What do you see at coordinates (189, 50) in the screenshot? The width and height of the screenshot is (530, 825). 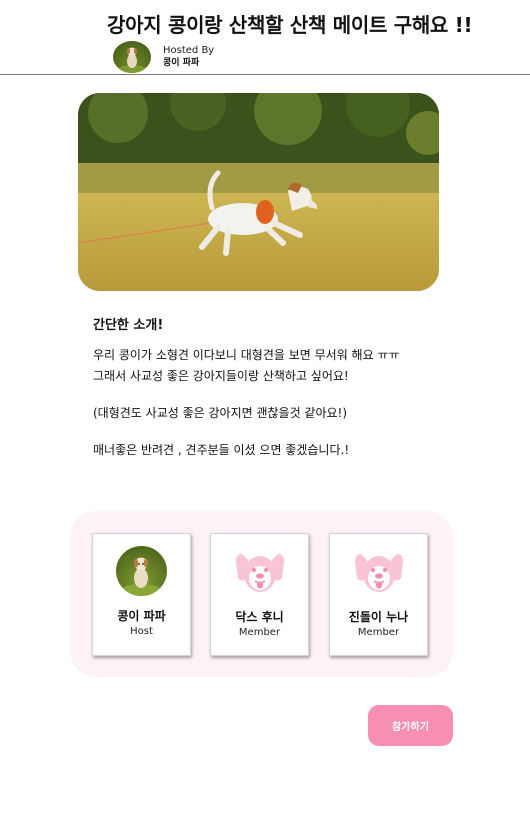 I see `hosted-by-label: Hosted By` at bounding box center [189, 50].